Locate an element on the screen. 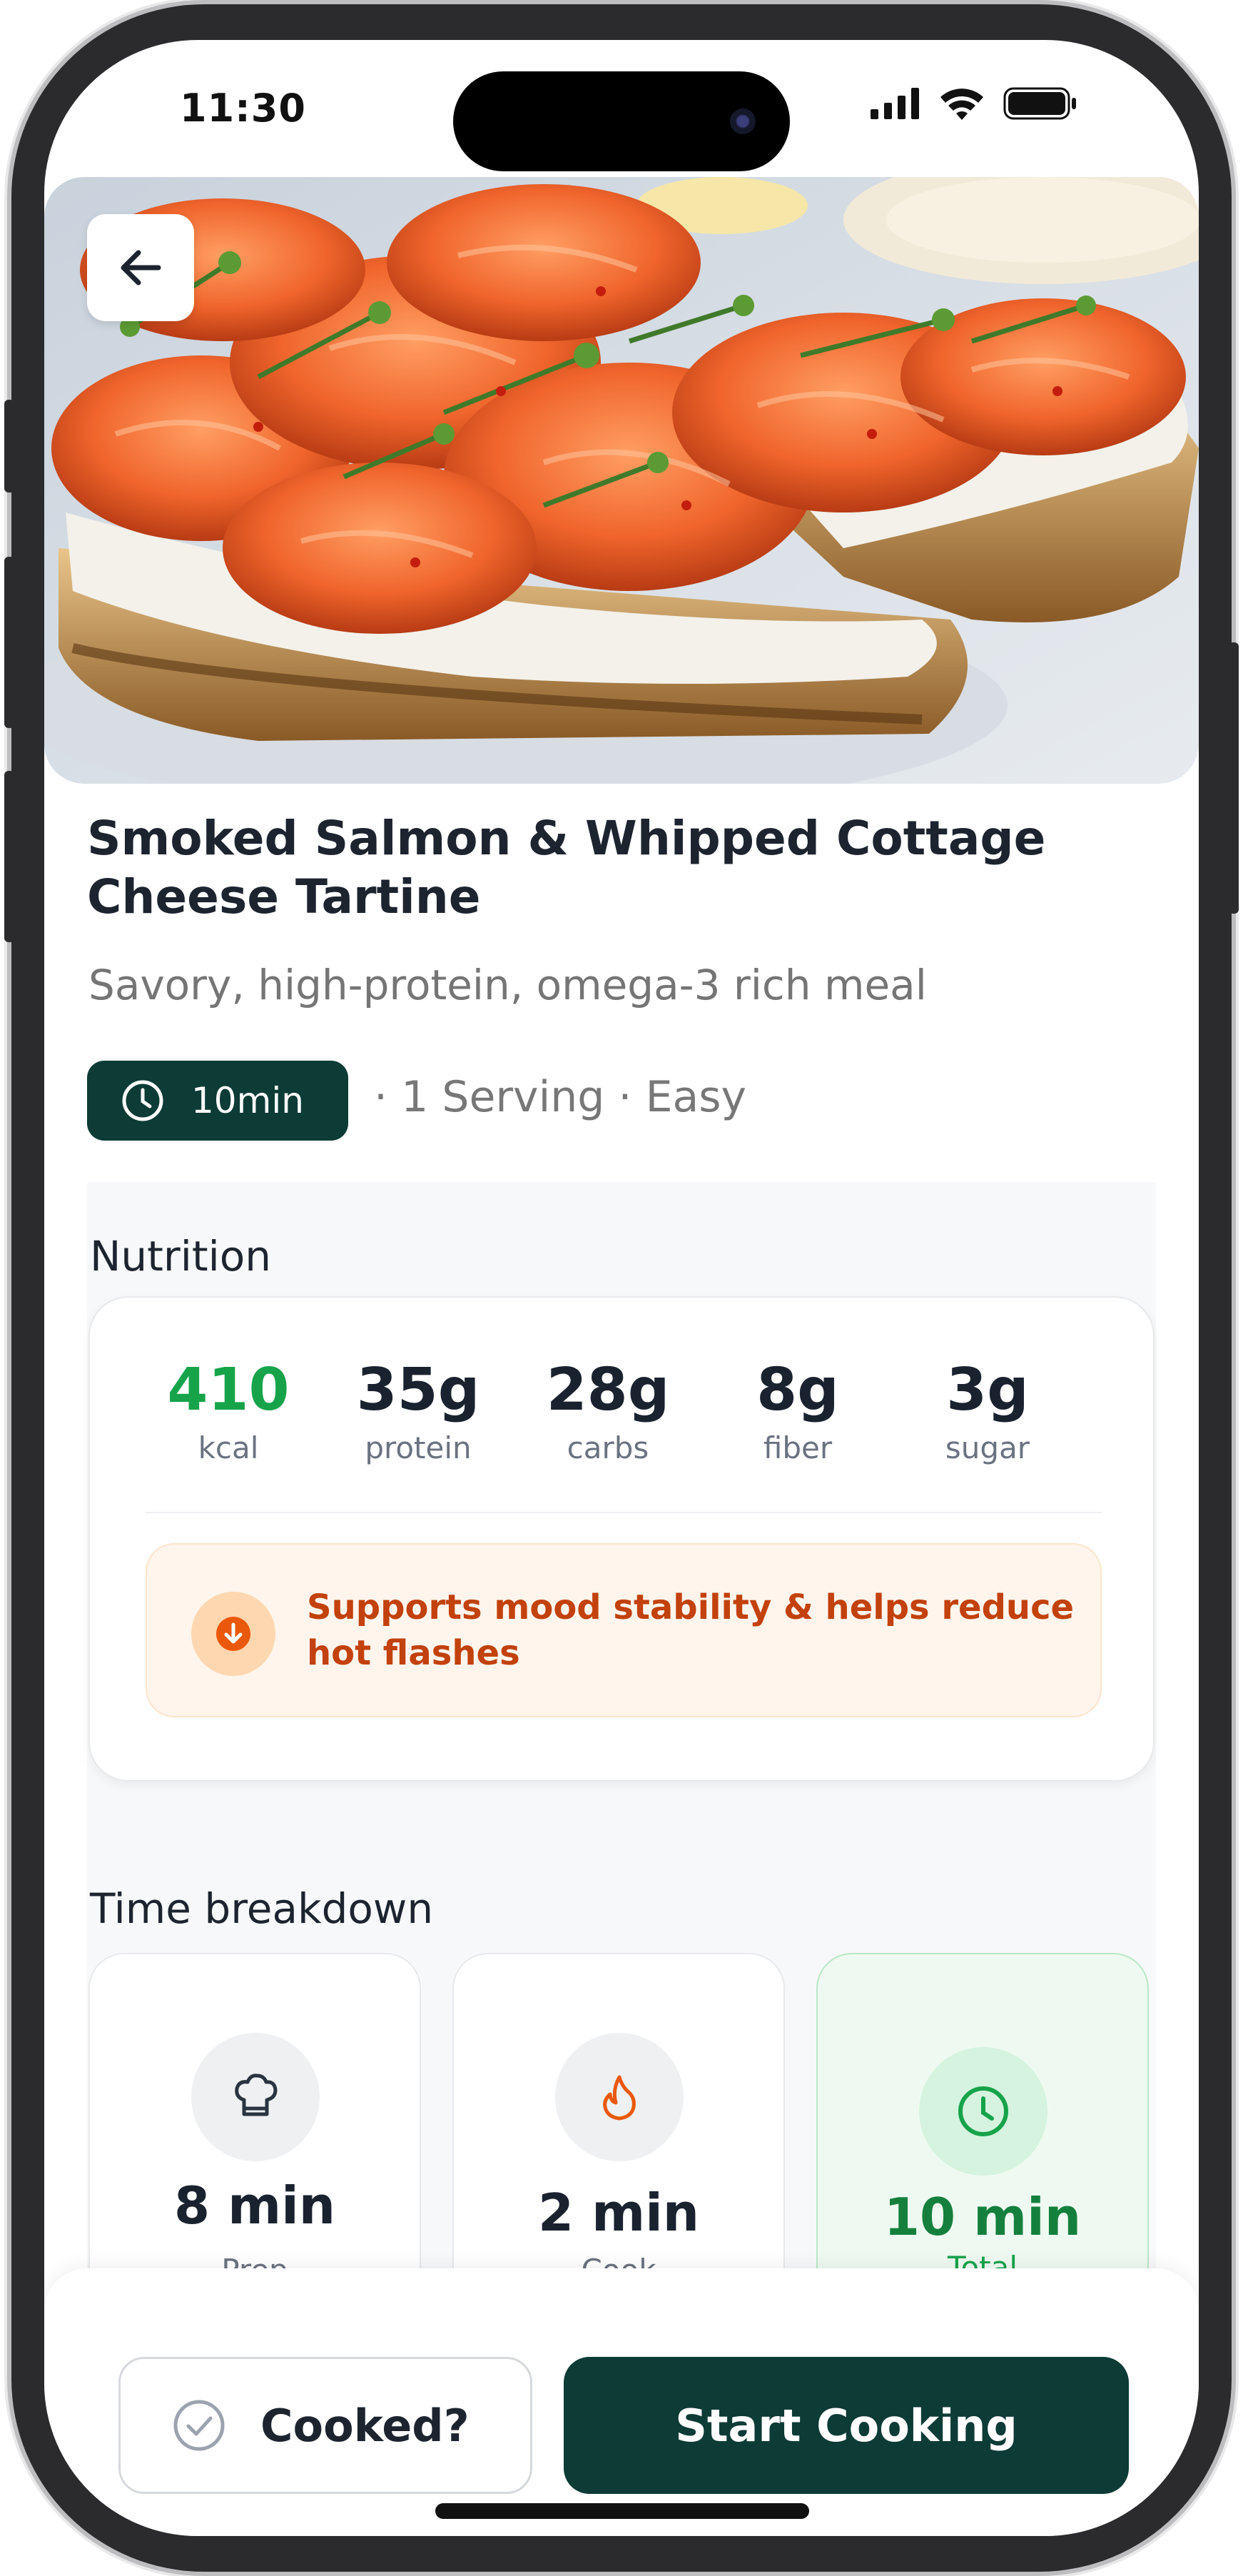 The width and height of the screenshot is (1243, 2576). nutrition-item-carbs: 28g carbs is located at coordinates (608, 1410).